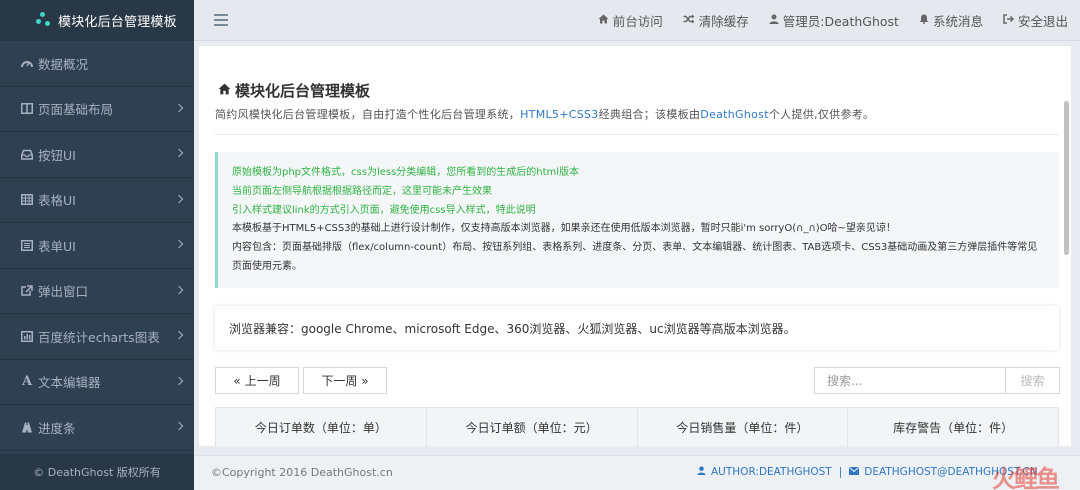 The height and width of the screenshot is (490, 1080). Describe the element at coordinates (27, 63) in the screenshot. I see `dashboard-icon` at that location.